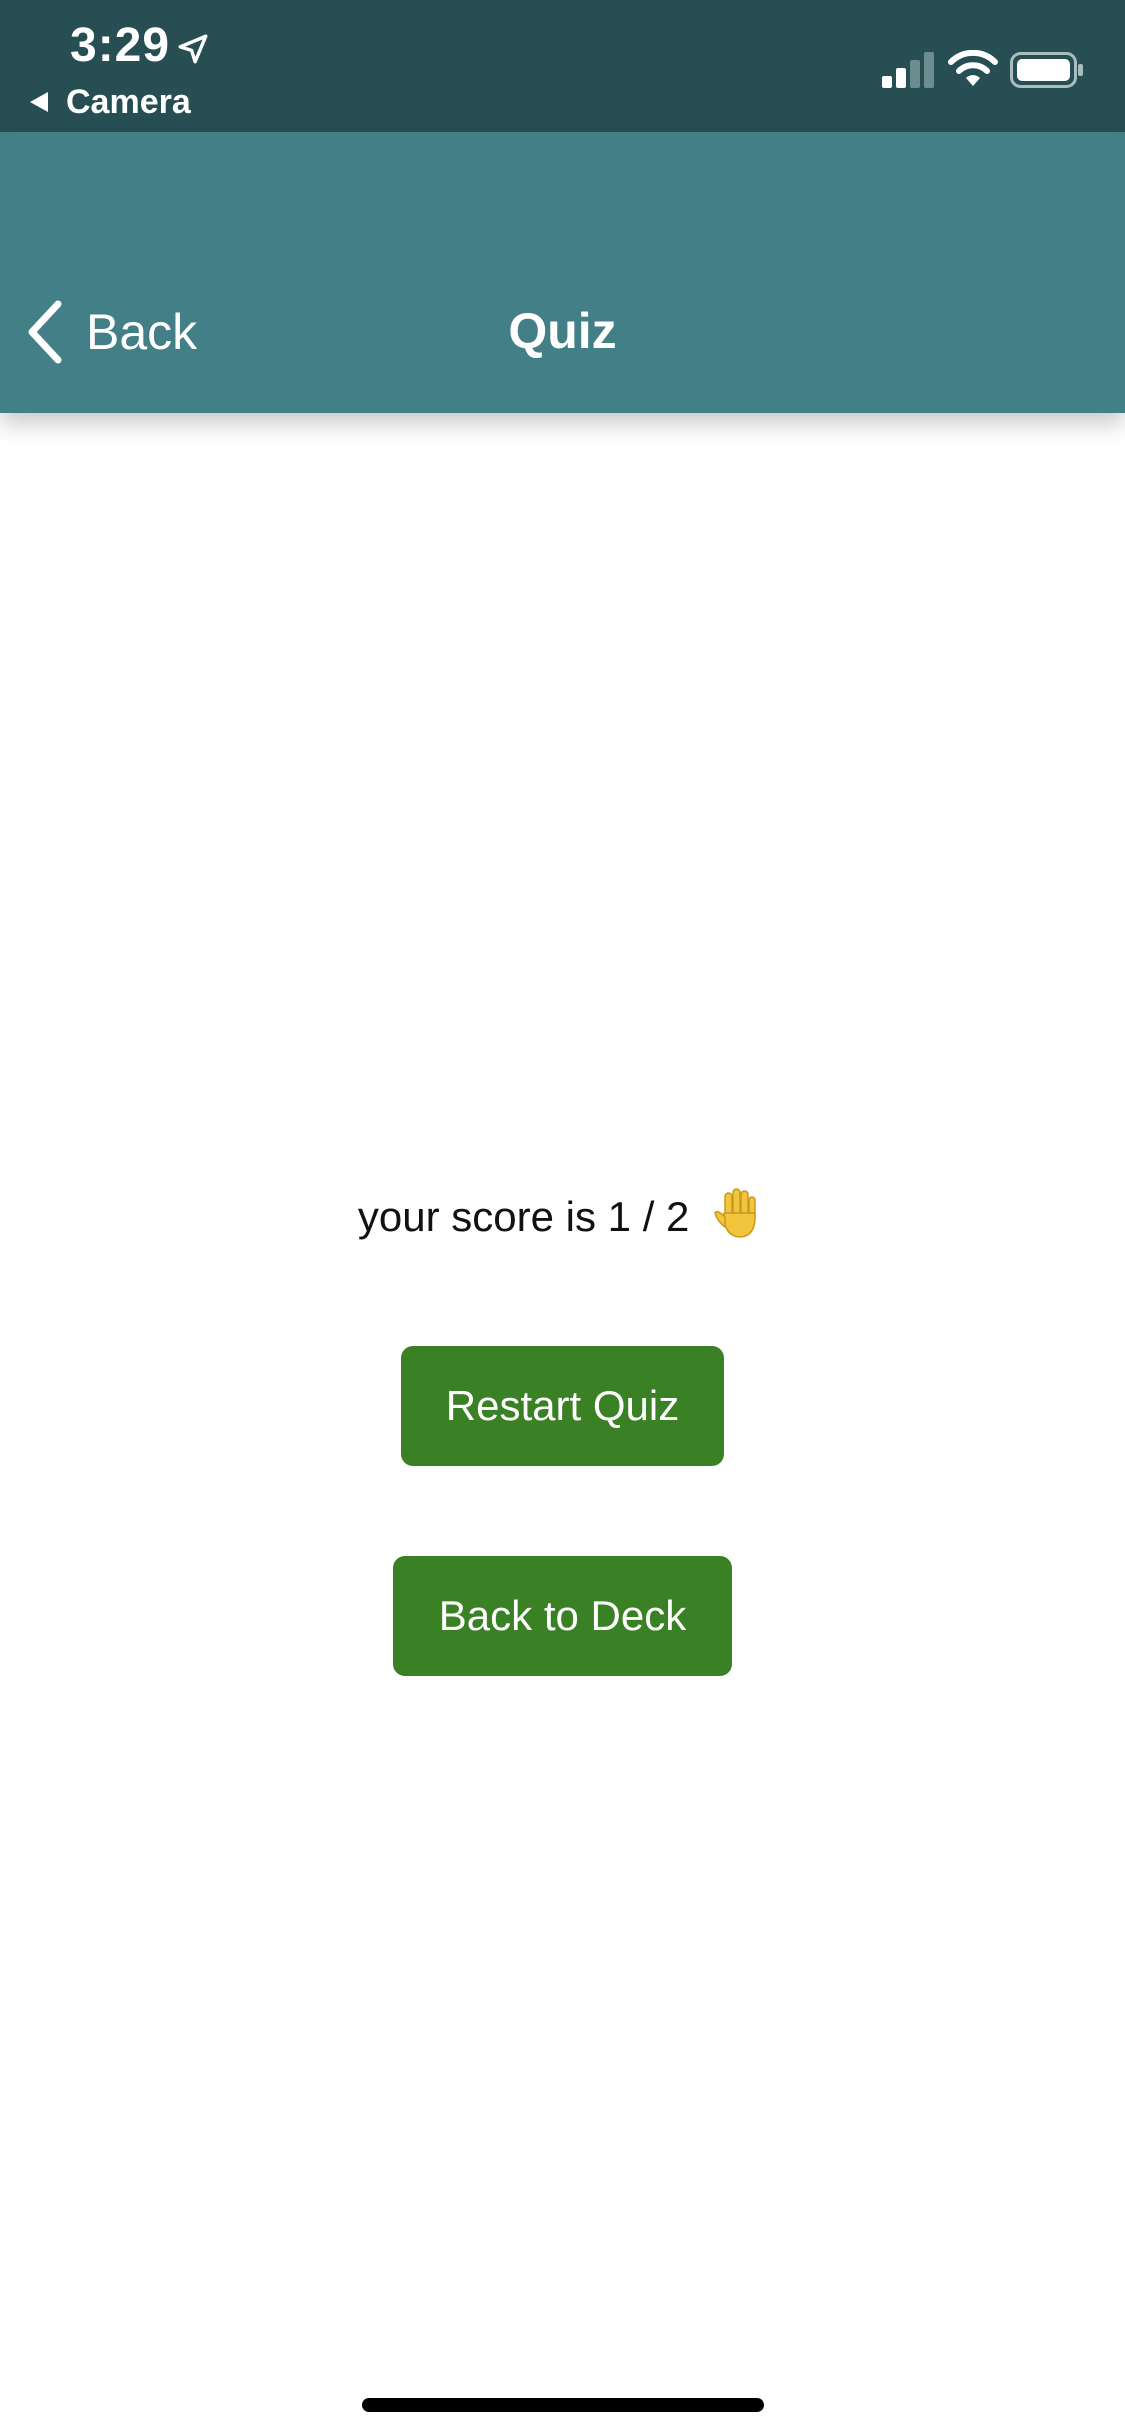 The height and width of the screenshot is (2436, 1125). I want to click on page-title: Quiz, so click(562, 331).